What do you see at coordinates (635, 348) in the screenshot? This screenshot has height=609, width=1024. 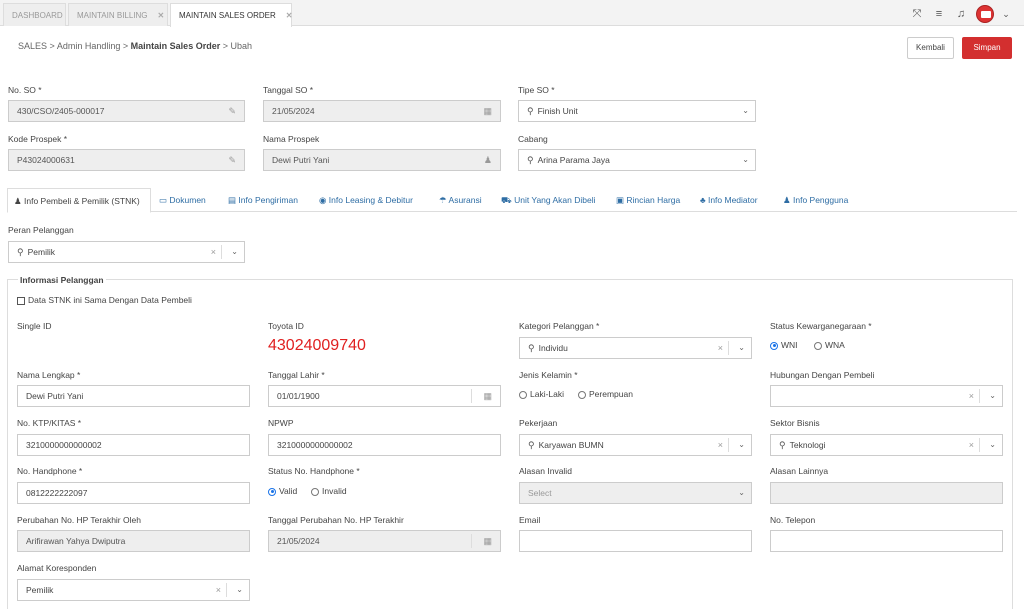 I see `kategori-pelanggan-select: ⚲ Individu × ⌄` at bounding box center [635, 348].